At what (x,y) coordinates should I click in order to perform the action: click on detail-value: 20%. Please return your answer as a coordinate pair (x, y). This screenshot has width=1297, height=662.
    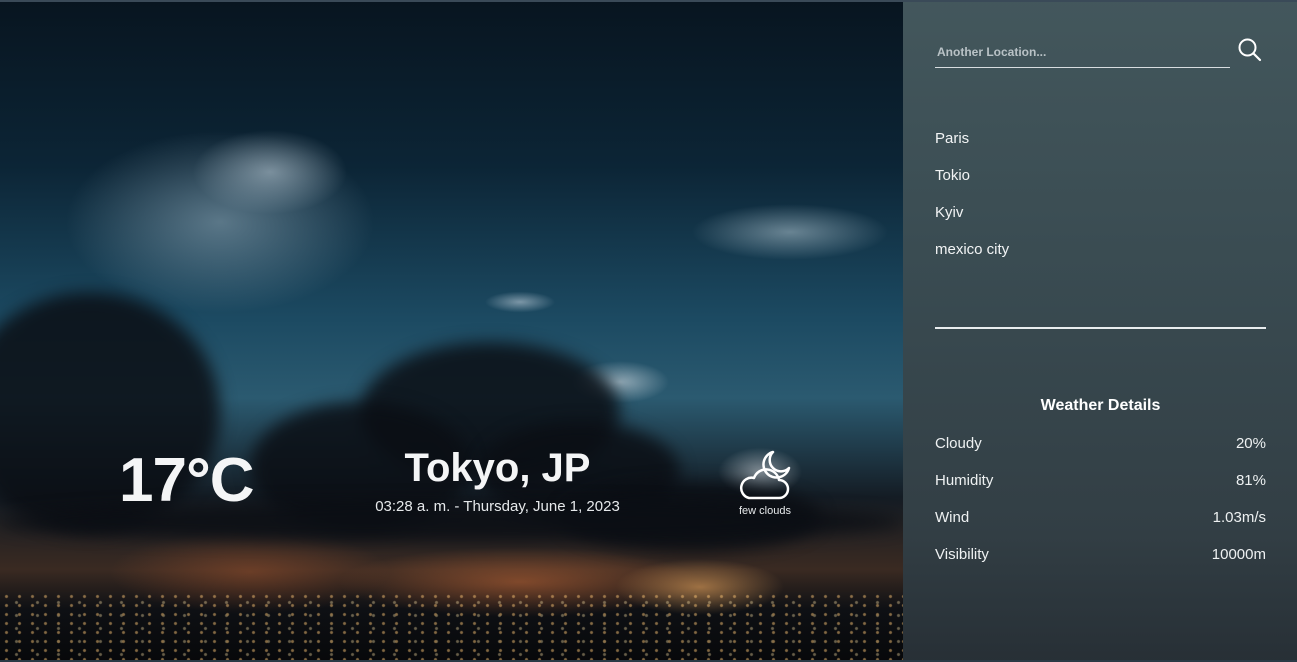
    Looking at the image, I should click on (1250, 443).